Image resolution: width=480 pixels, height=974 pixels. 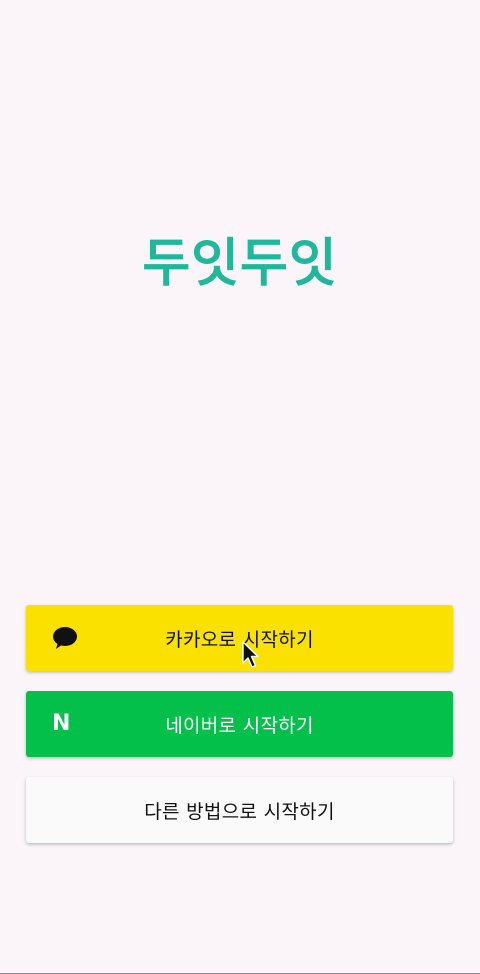 I want to click on mouse-cursor-icon, so click(x=250, y=654).